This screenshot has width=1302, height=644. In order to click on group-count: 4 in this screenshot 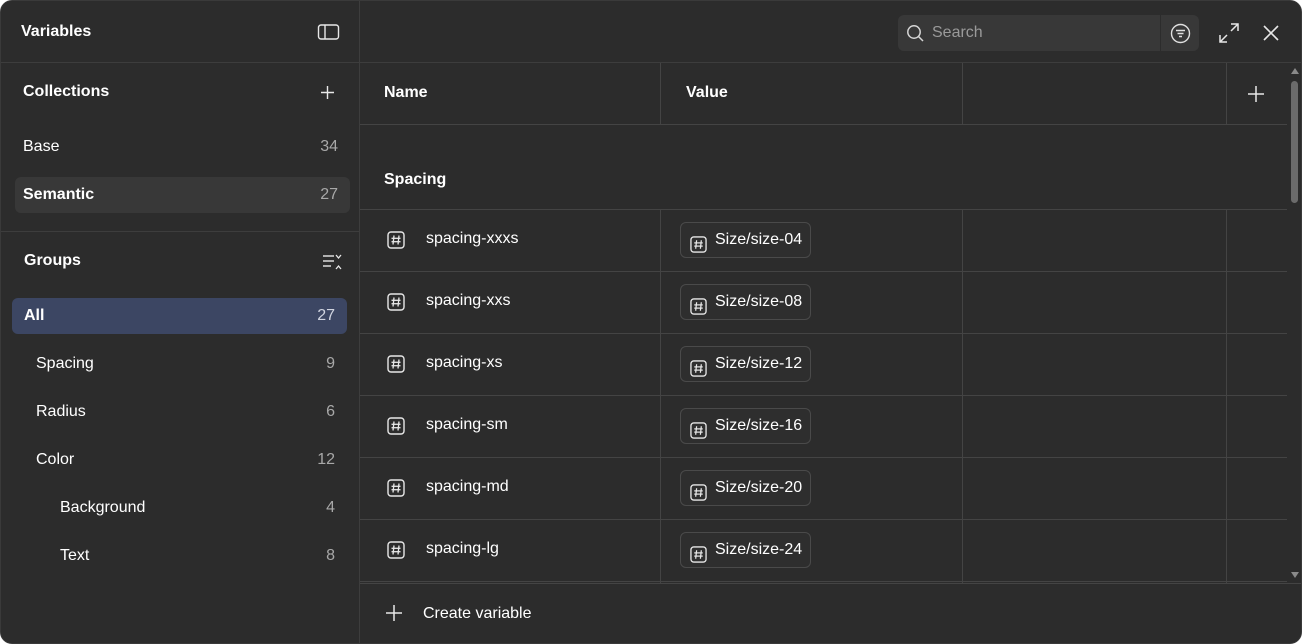, I will do `click(330, 507)`.